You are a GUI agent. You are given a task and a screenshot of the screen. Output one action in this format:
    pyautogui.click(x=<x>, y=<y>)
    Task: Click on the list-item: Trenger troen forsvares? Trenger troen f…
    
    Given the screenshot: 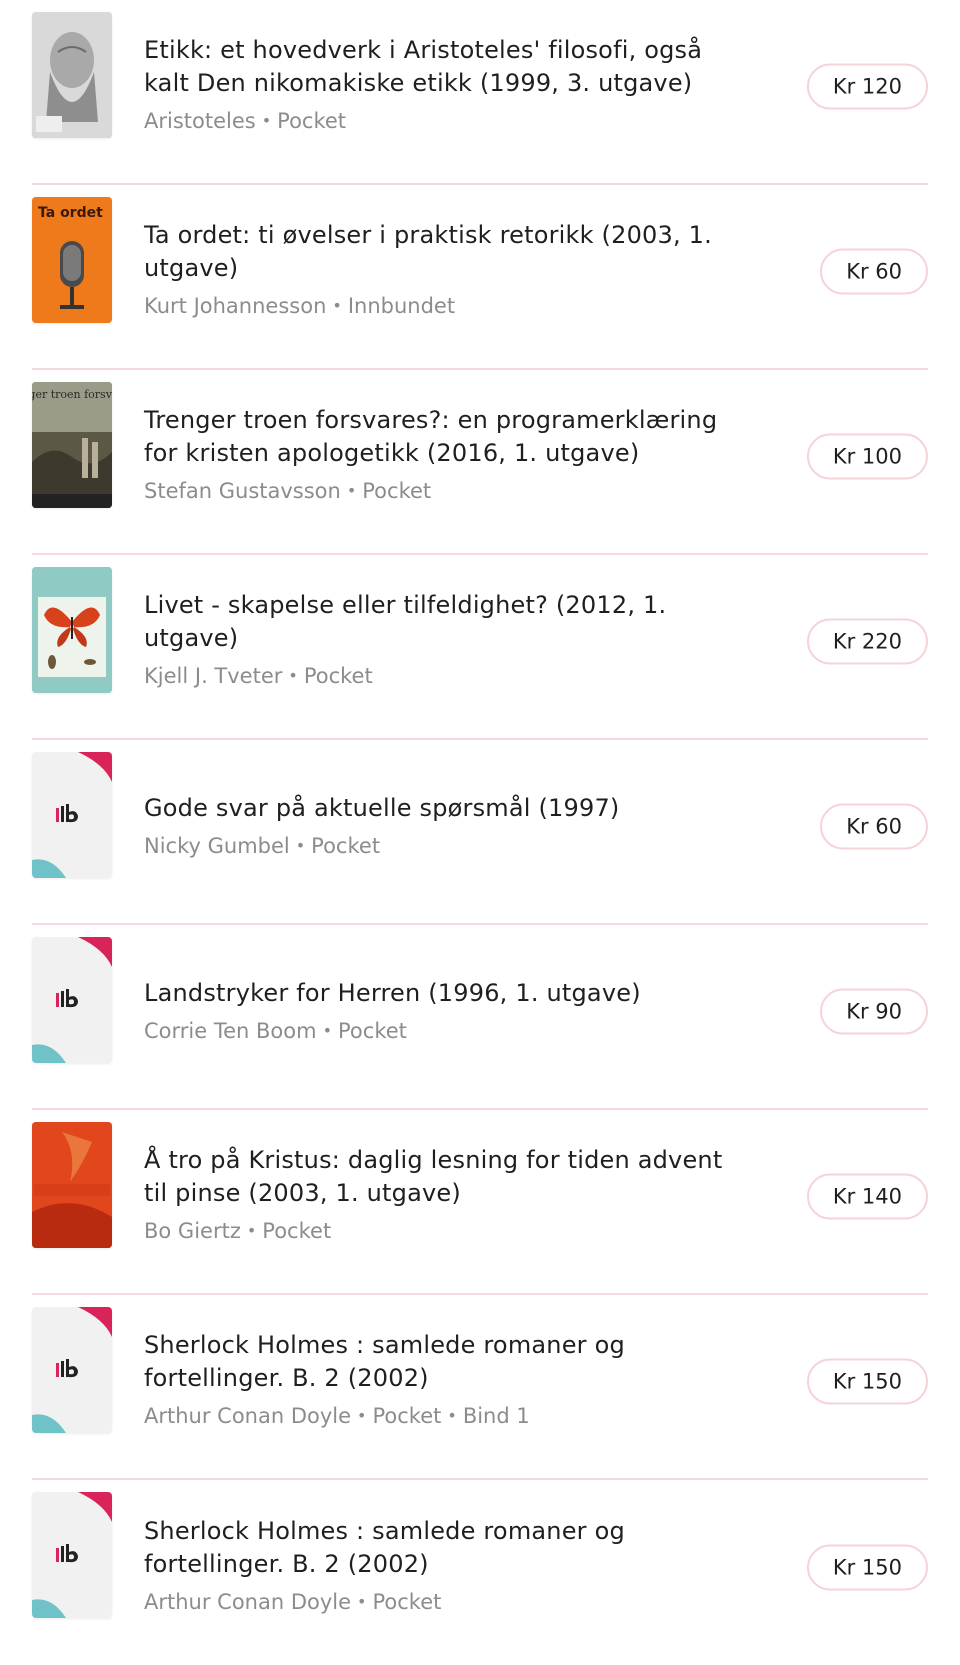 What is the action you would take?
    pyautogui.click(x=480, y=462)
    